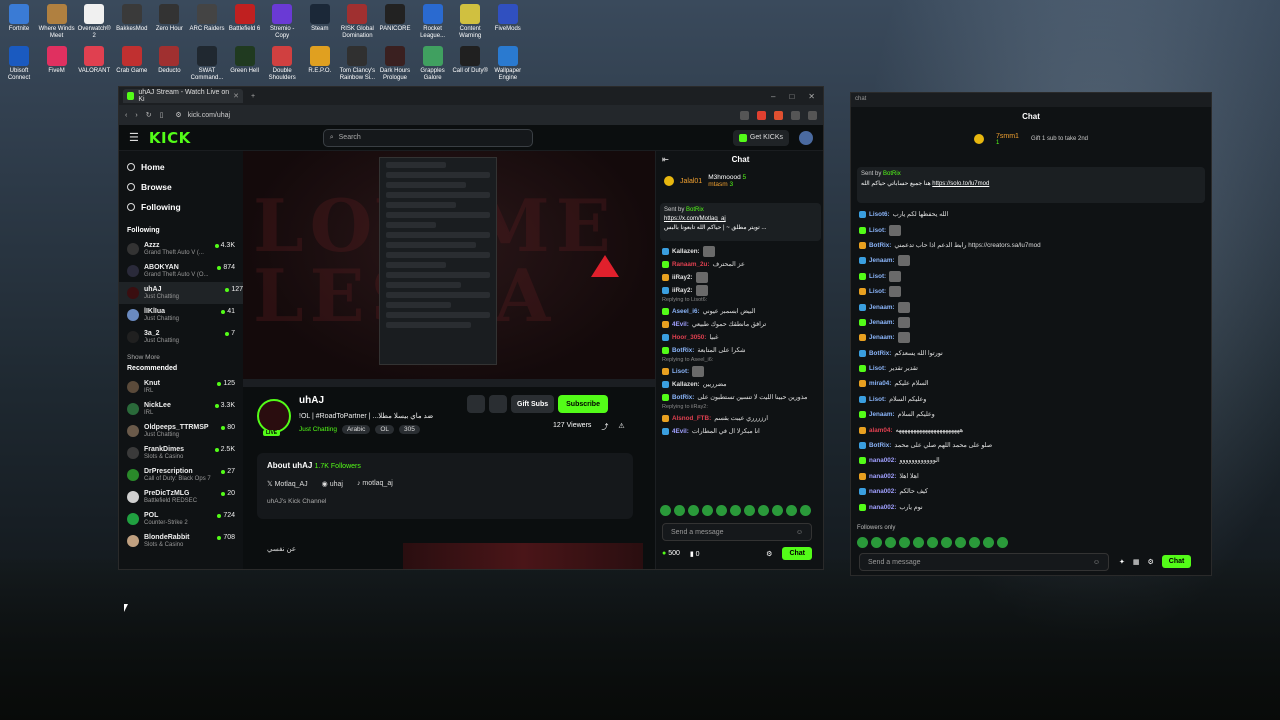  I want to click on channel-item: PreDicTzMLG Battlefield REDSEC 20, so click(181, 497).